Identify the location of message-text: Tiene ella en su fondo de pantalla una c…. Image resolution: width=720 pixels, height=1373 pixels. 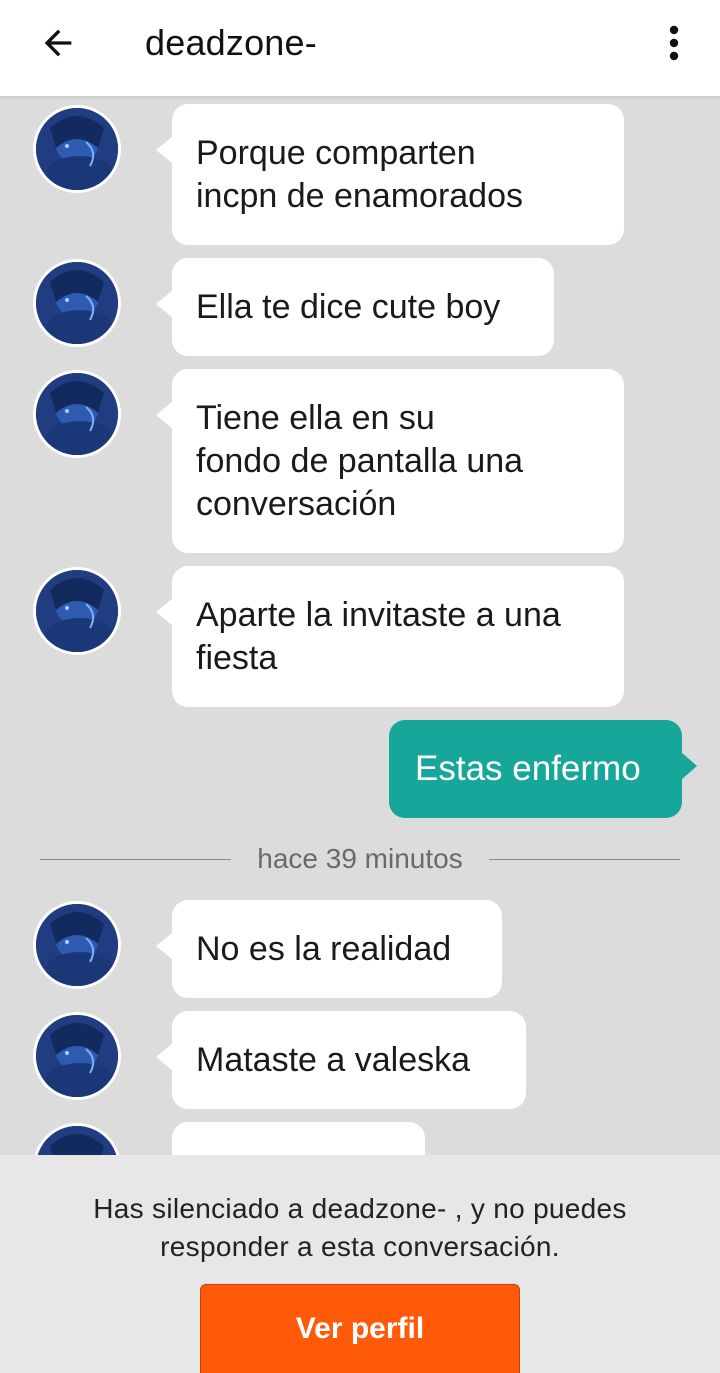
(360, 460).